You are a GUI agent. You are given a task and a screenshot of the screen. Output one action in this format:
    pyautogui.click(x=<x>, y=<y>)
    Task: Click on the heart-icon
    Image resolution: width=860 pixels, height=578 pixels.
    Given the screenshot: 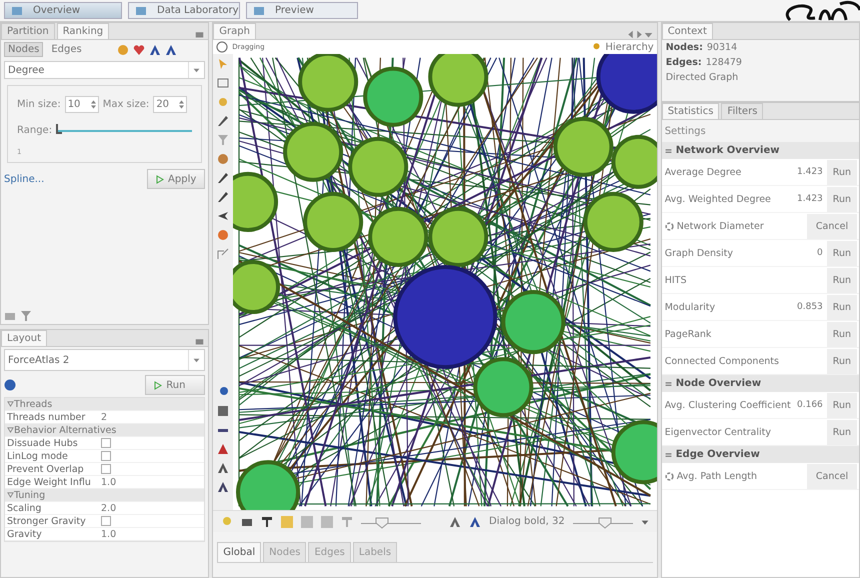 What is the action you would take?
    pyautogui.click(x=139, y=50)
    